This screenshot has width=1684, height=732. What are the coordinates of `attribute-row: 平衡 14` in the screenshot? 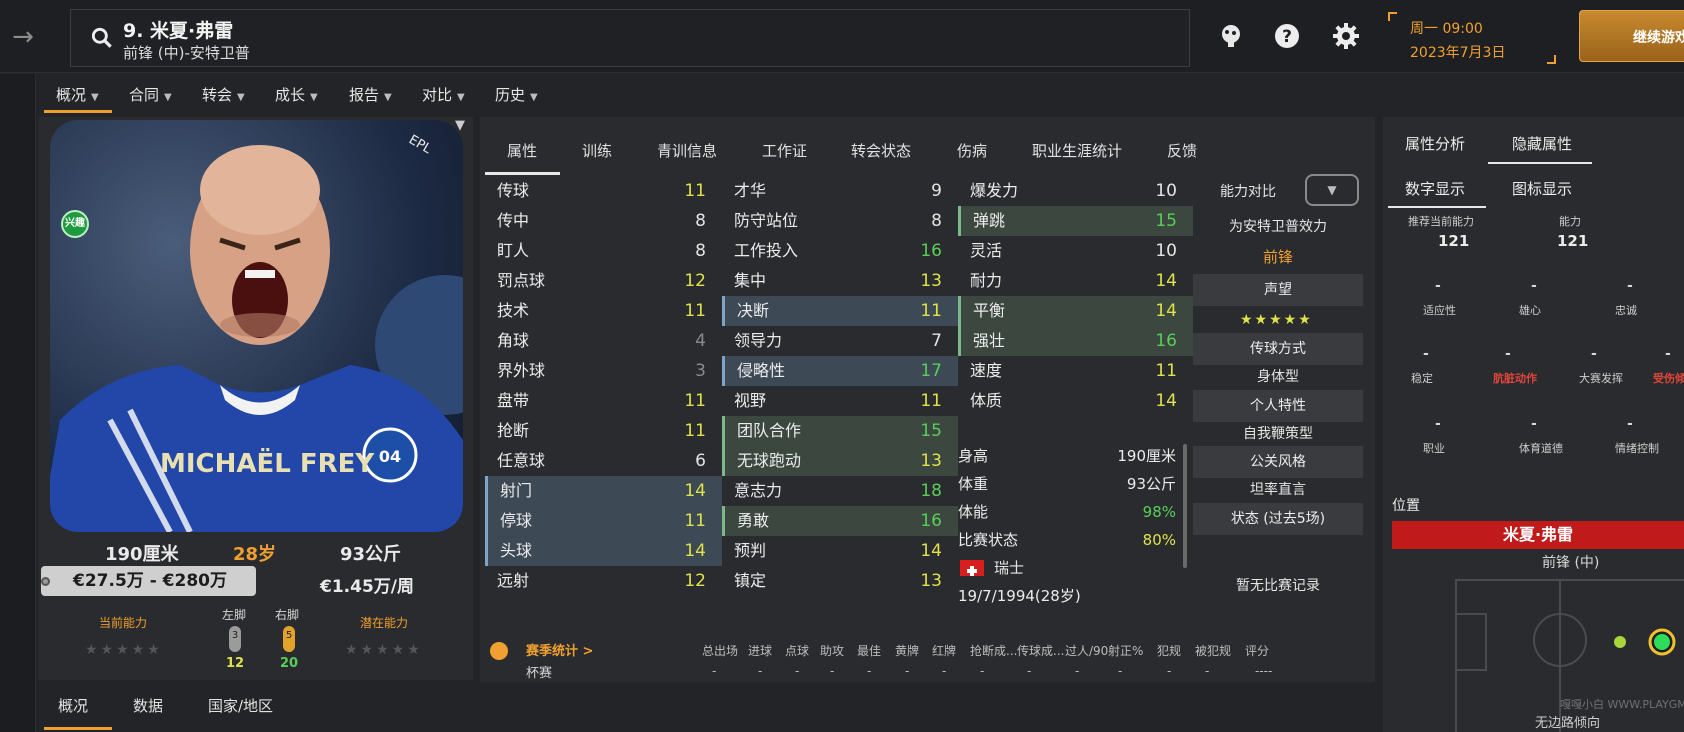 It's located at (1075, 311).